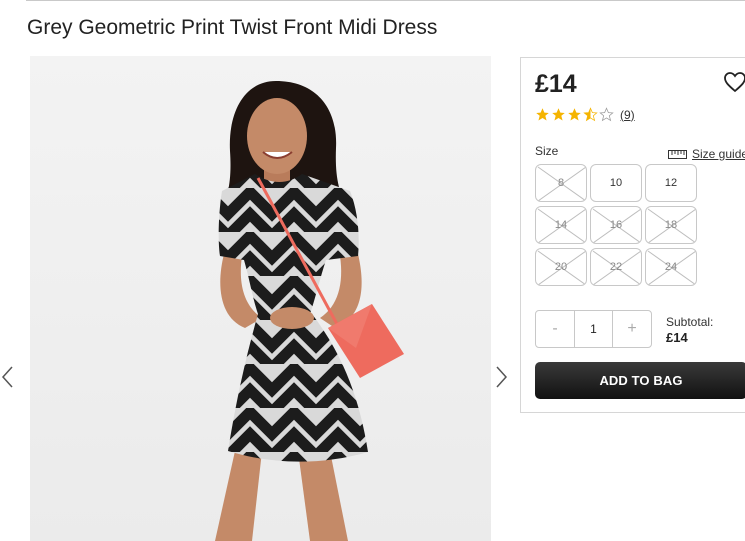  I want to click on size-option-8: 8, so click(561, 183).